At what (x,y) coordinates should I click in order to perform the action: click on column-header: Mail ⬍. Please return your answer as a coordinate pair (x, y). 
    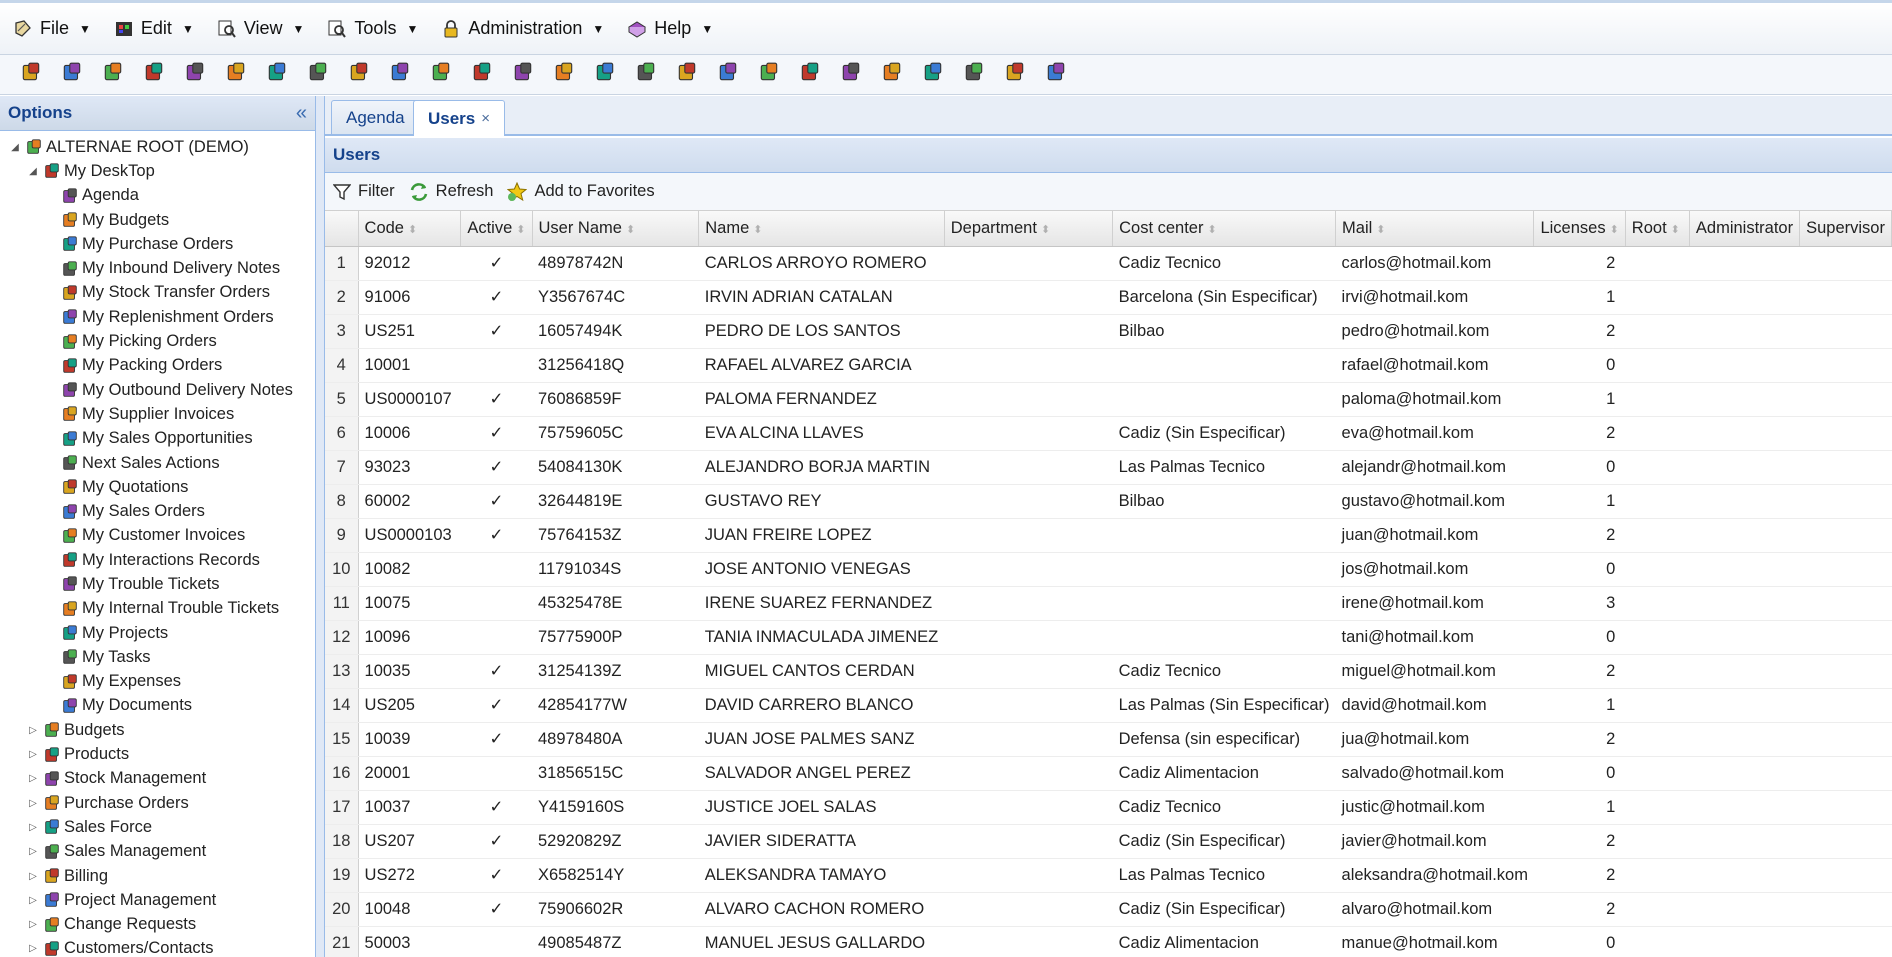
    Looking at the image, I should click on (1435, 229).